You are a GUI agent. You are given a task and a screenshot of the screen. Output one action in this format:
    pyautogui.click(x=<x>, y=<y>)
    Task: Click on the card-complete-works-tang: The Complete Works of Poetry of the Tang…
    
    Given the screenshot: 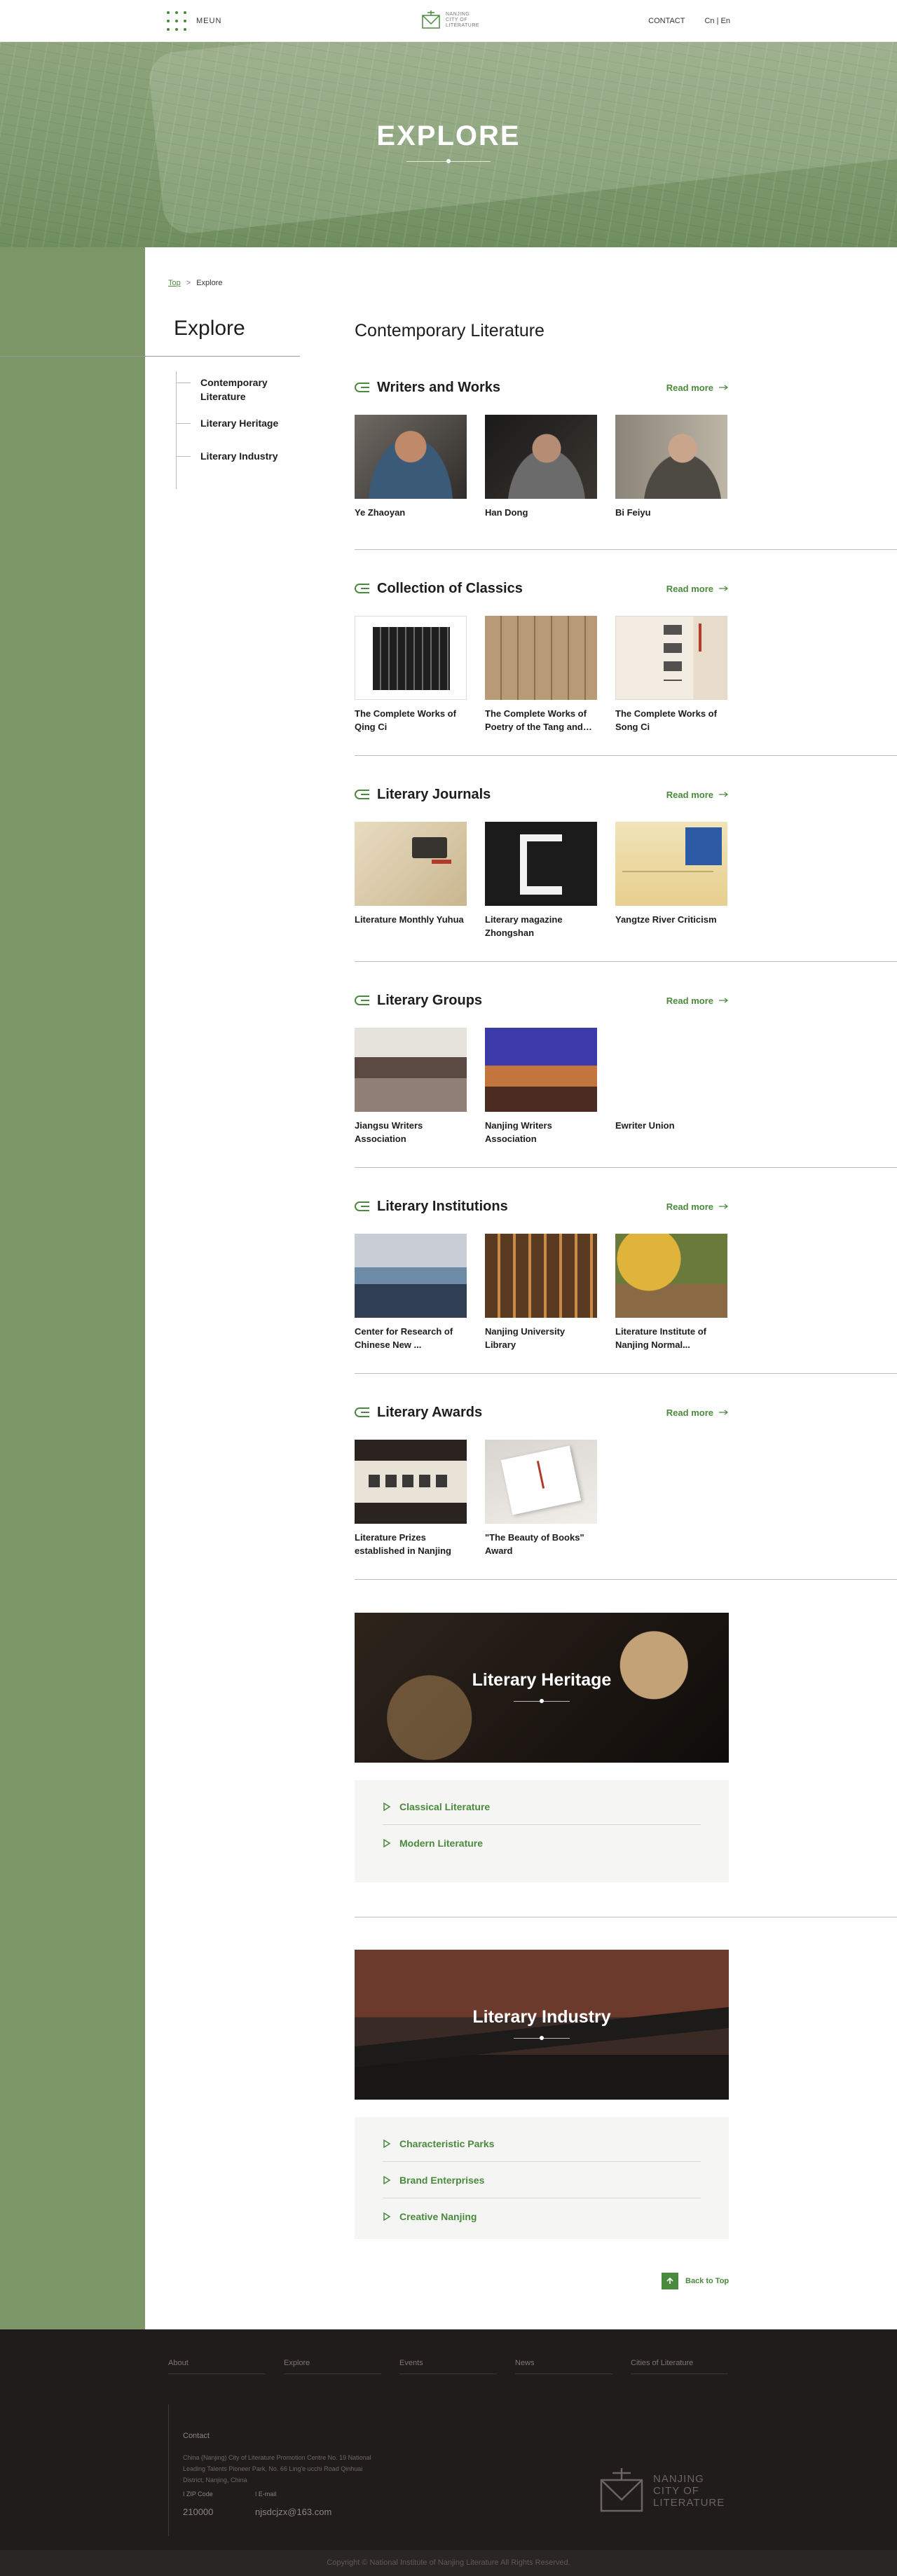 What is the action you would take?
    pyautogui.click(x=541, y=674)
    